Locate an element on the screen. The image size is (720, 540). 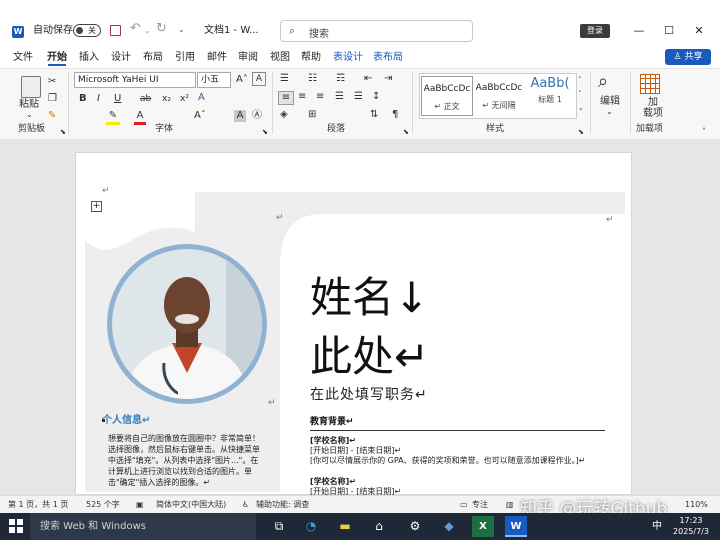
minimize-button: — is located at coordinates (639, 31).